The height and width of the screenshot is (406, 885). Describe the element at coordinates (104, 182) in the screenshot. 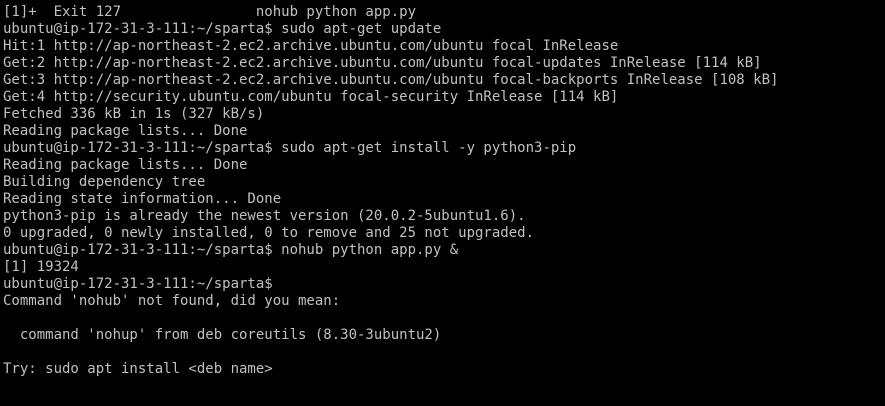

I see `terminal-line-building-tree: Building dependency tree` at that location.